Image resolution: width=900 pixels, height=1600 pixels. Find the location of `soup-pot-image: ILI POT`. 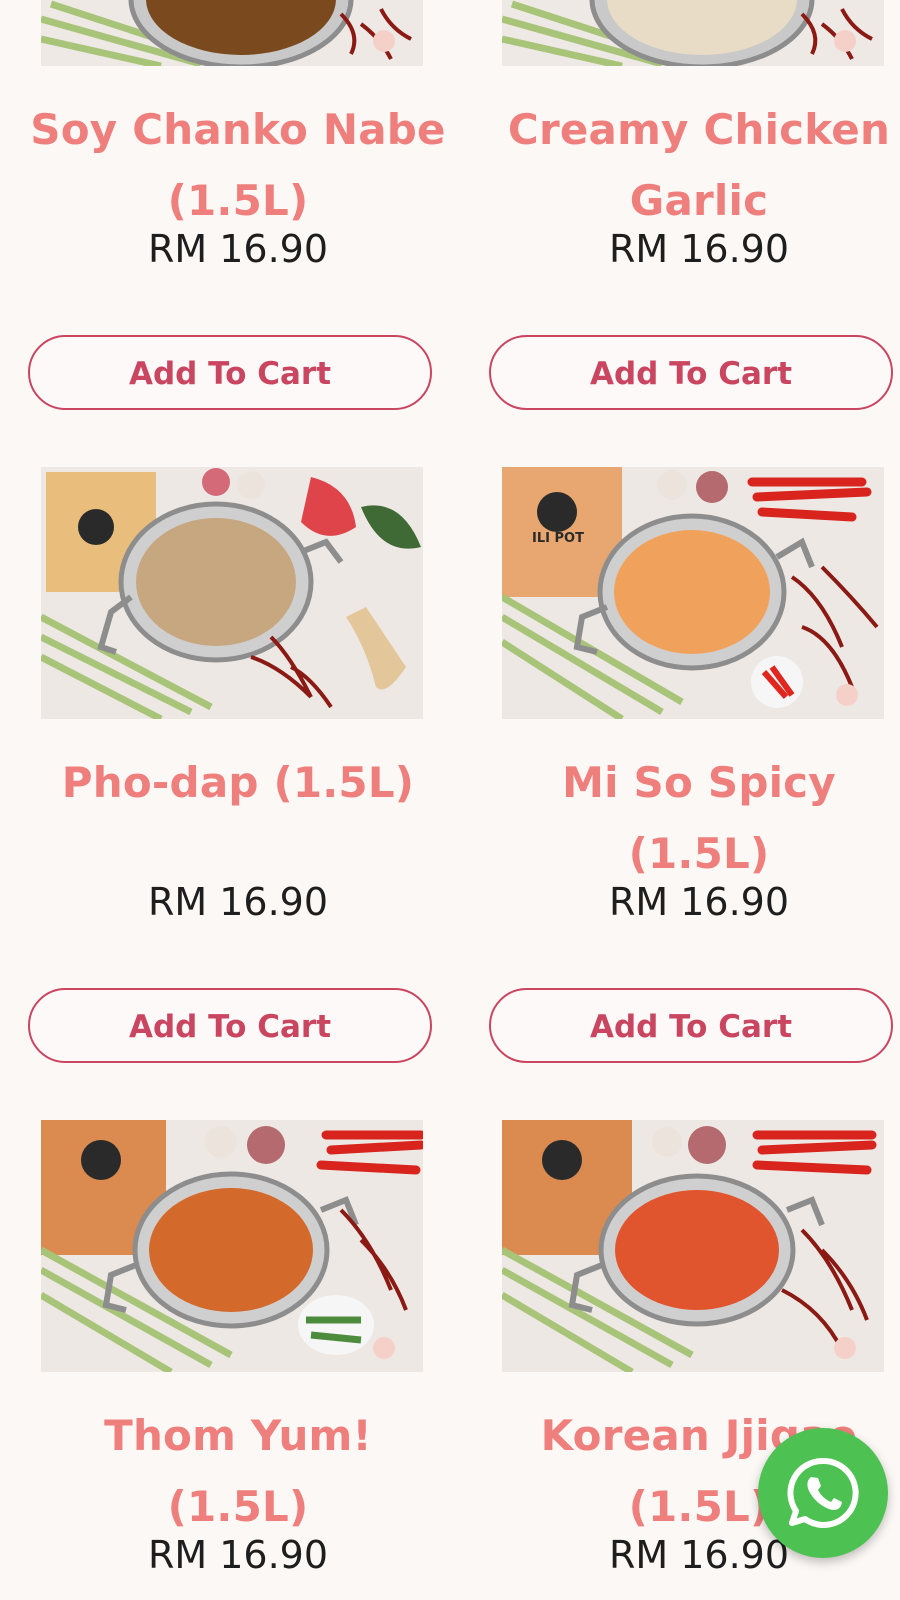

soup-pot-image: ILI POT is located at coordinates (693, 593).